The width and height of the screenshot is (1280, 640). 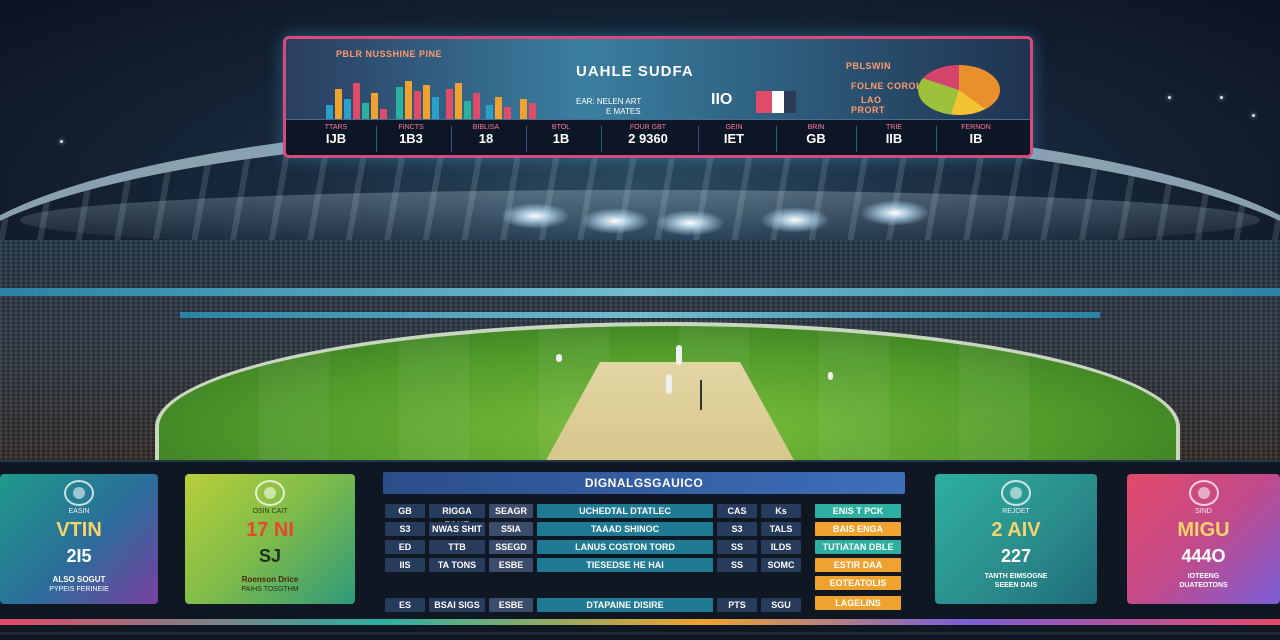 I want to click on team-caption-secondary: PAIHS TOSGTHM, so click(x=270, y=589).